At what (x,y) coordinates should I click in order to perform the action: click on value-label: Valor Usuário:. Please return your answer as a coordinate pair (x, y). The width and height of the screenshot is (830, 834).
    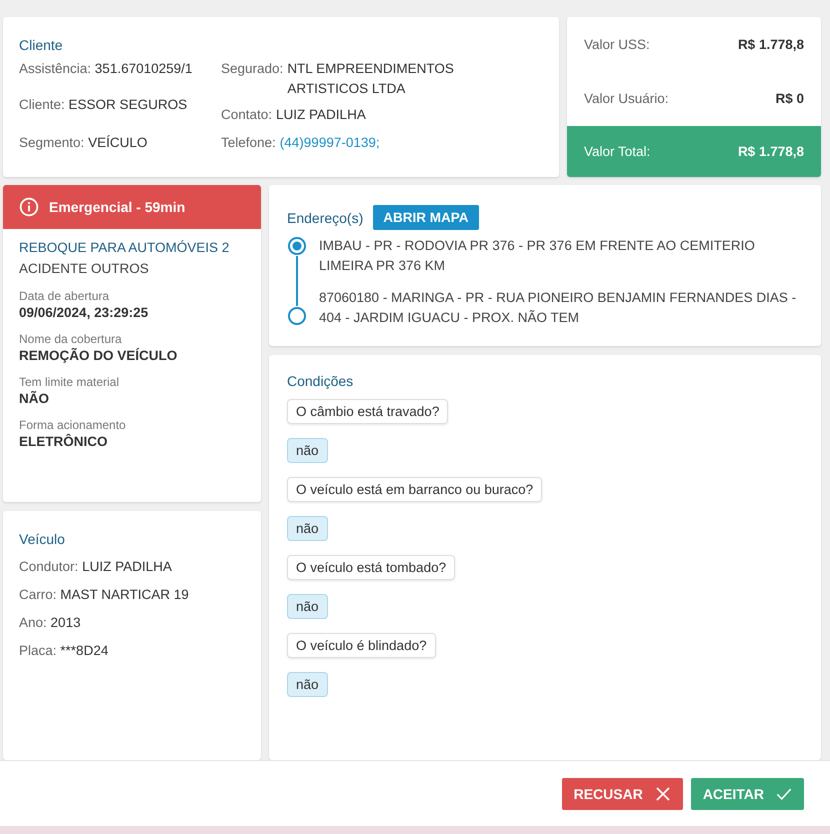
    Looking at the image, I should click on (626, 98).